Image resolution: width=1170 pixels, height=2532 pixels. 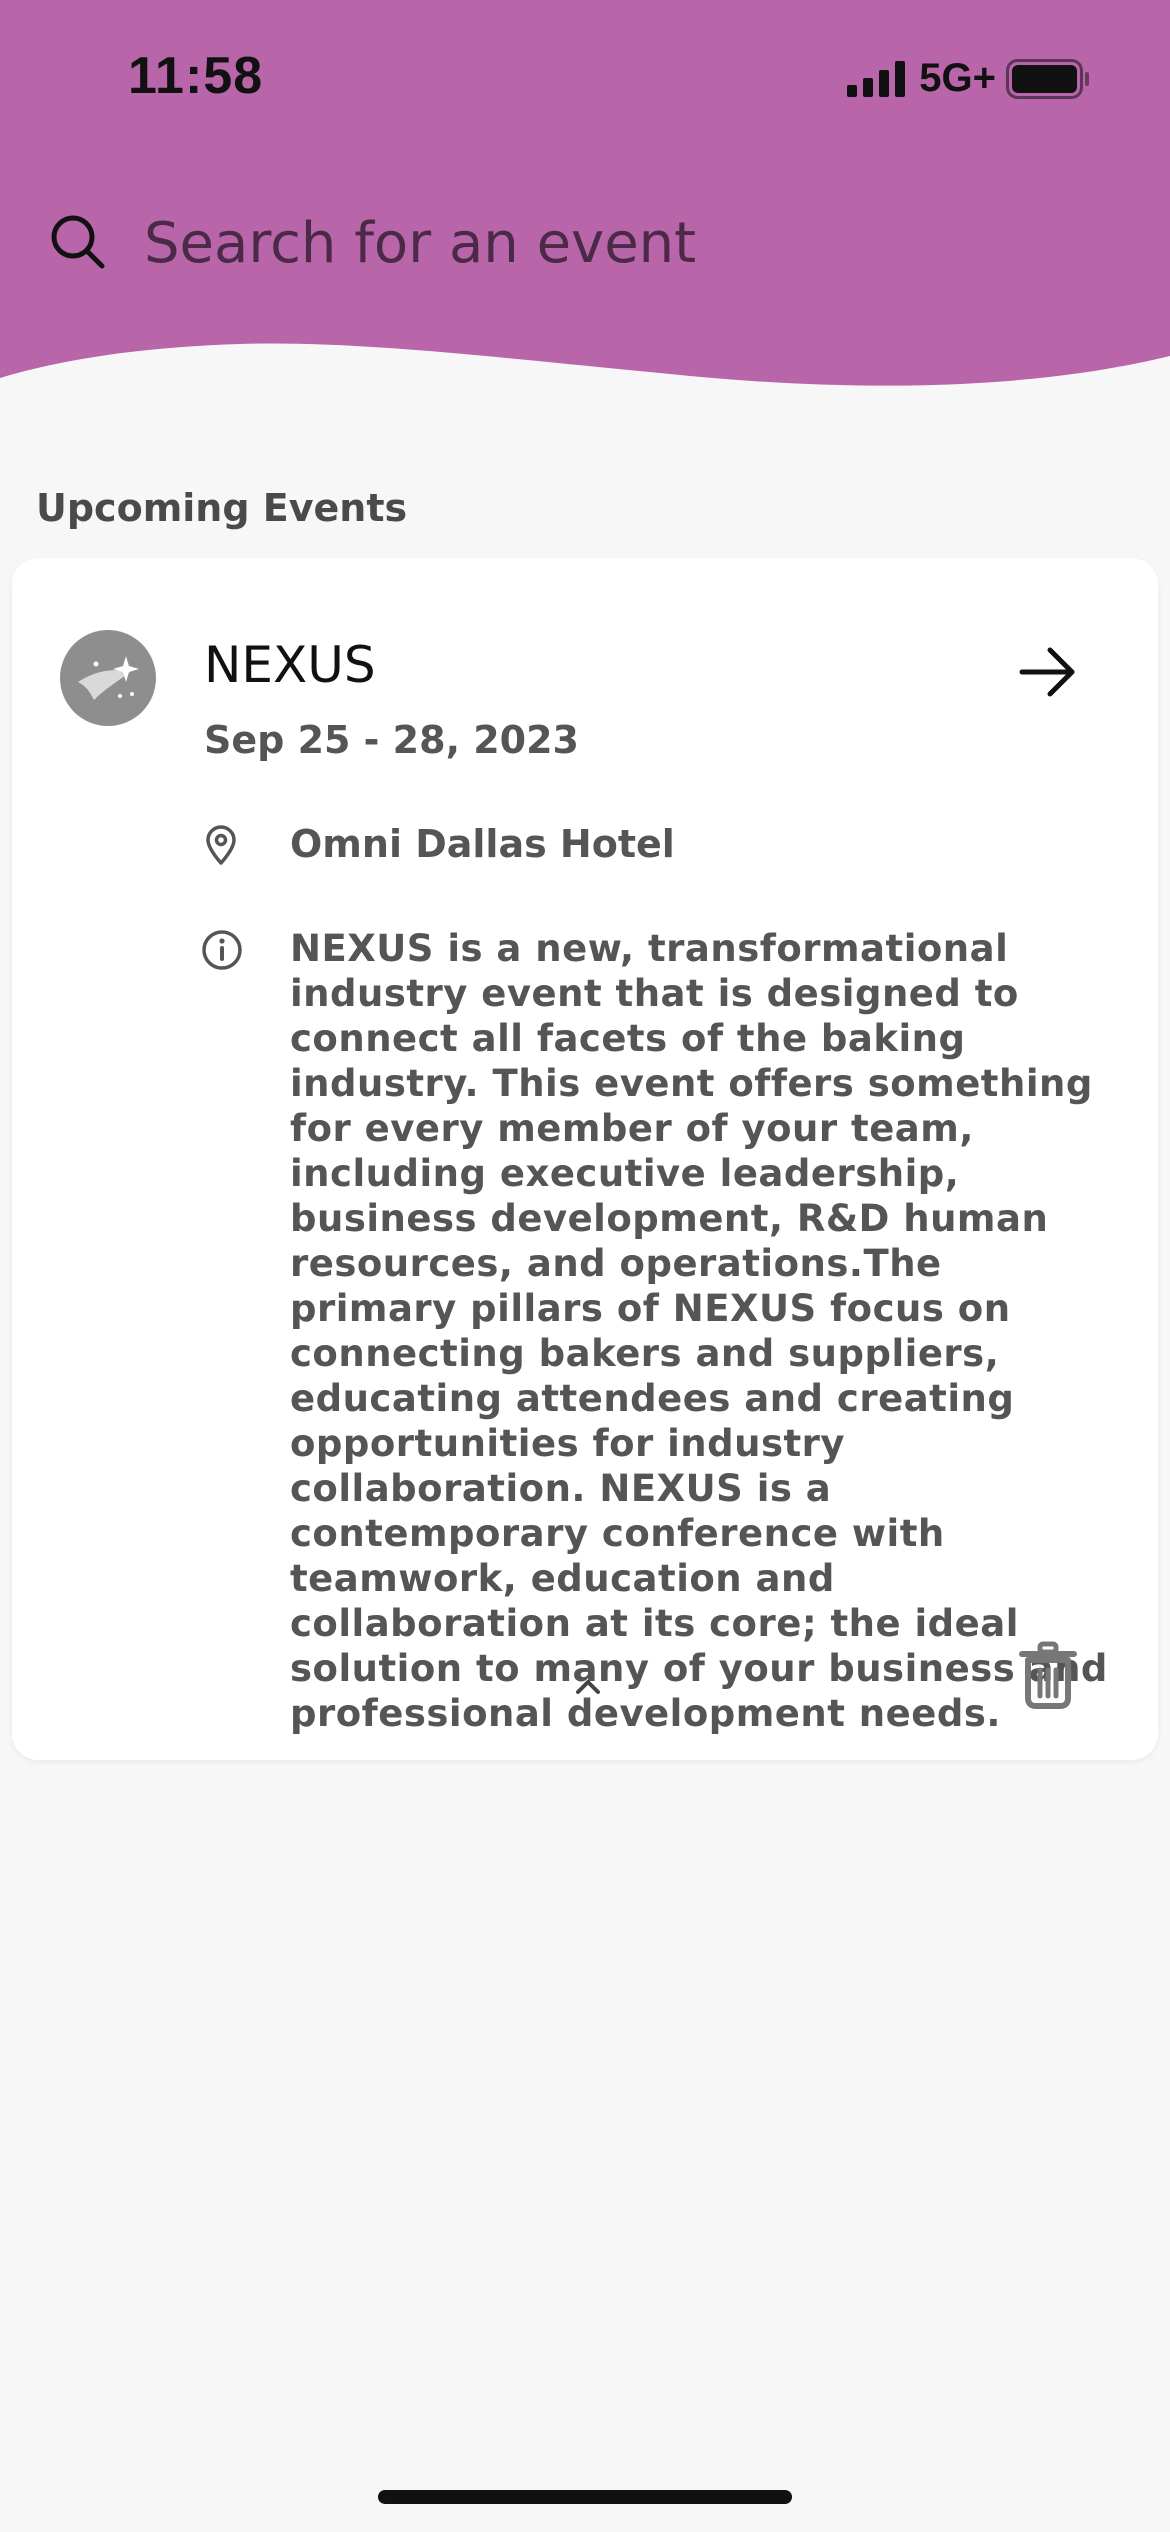 I want to click on search-icon, so click(x=78, y=242).